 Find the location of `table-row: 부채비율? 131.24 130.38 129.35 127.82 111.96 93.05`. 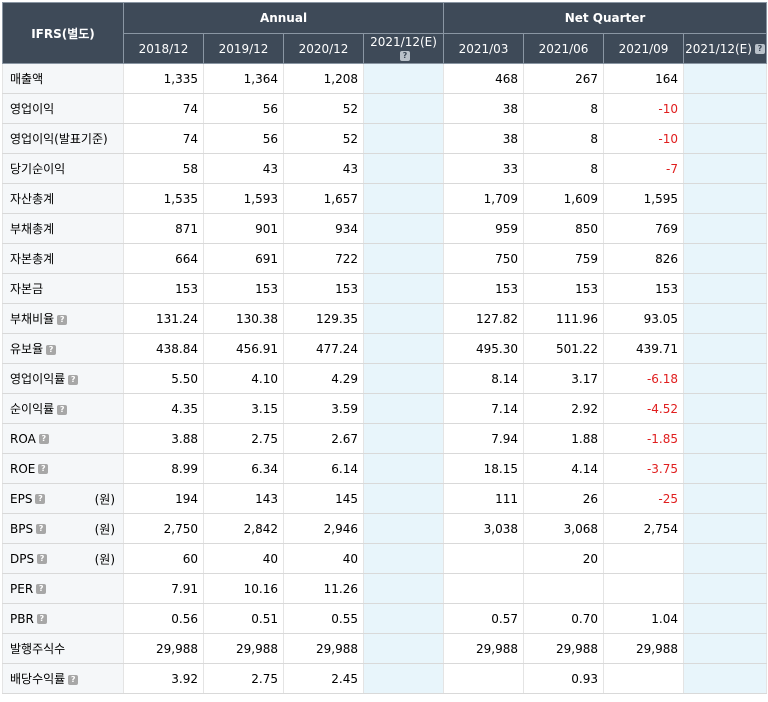

table-row: 부채비율? 131.24 130.38 129.35 127.82 111.96 93.05 is located at coordinates (385, 318).